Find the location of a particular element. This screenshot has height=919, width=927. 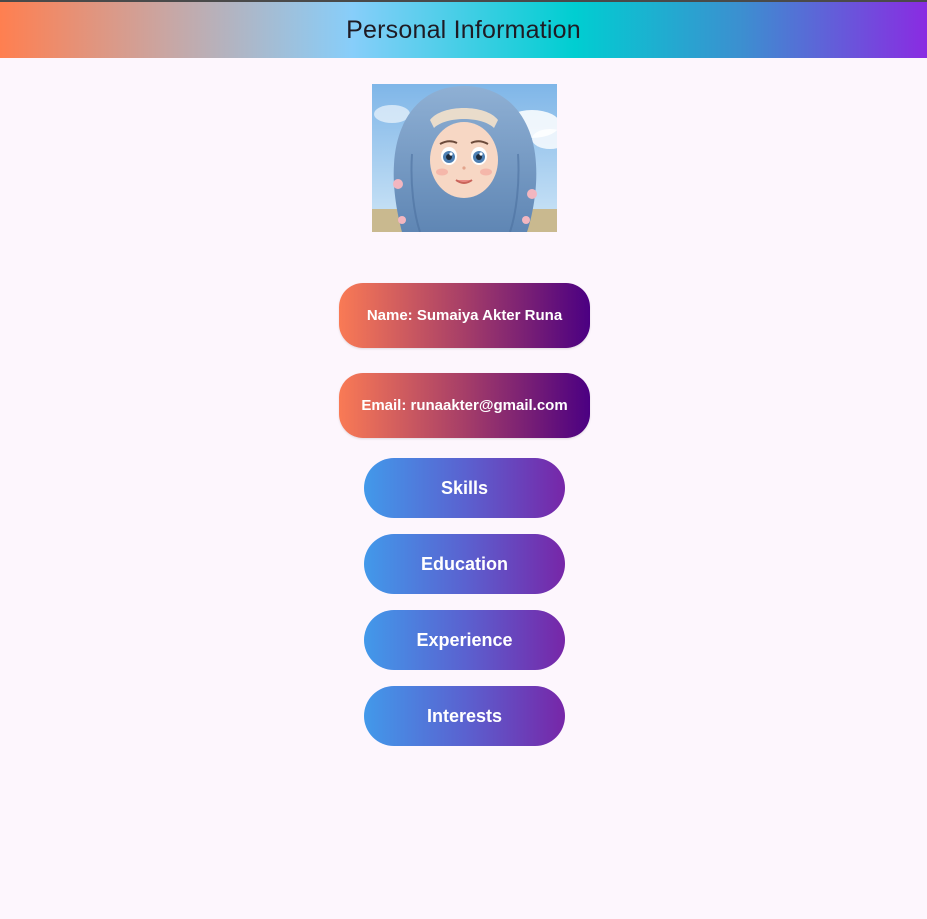

education-button: Education is located at coordinates (464, 564).